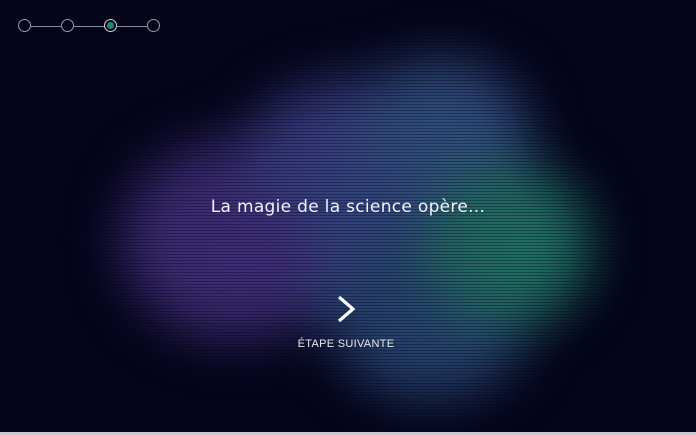 This screenshot has height=435, width=696. Describe the element at coordinates (346, 309) in the screenshot. I see `chevron-right-icon` at that location.